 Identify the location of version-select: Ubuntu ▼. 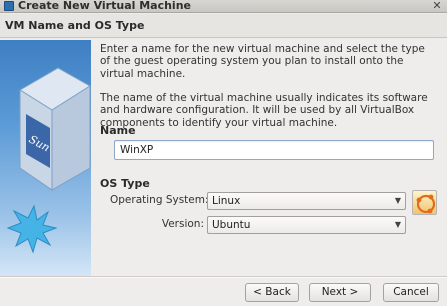
(306, 225).